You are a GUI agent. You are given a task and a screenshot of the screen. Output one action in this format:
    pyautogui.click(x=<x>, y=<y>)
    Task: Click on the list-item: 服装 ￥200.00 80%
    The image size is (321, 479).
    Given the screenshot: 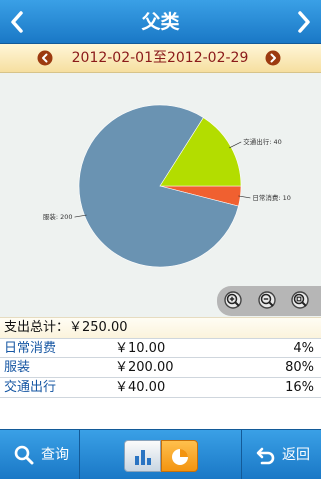 What is the action you would take?
    pyautogui.click(x=160, y=368)
    